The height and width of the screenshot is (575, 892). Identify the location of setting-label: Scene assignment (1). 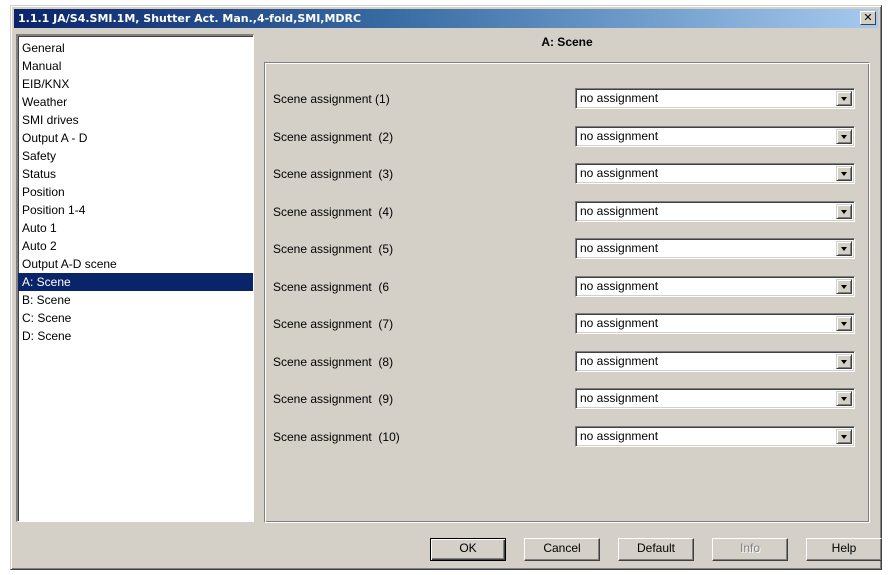
(331, 99).